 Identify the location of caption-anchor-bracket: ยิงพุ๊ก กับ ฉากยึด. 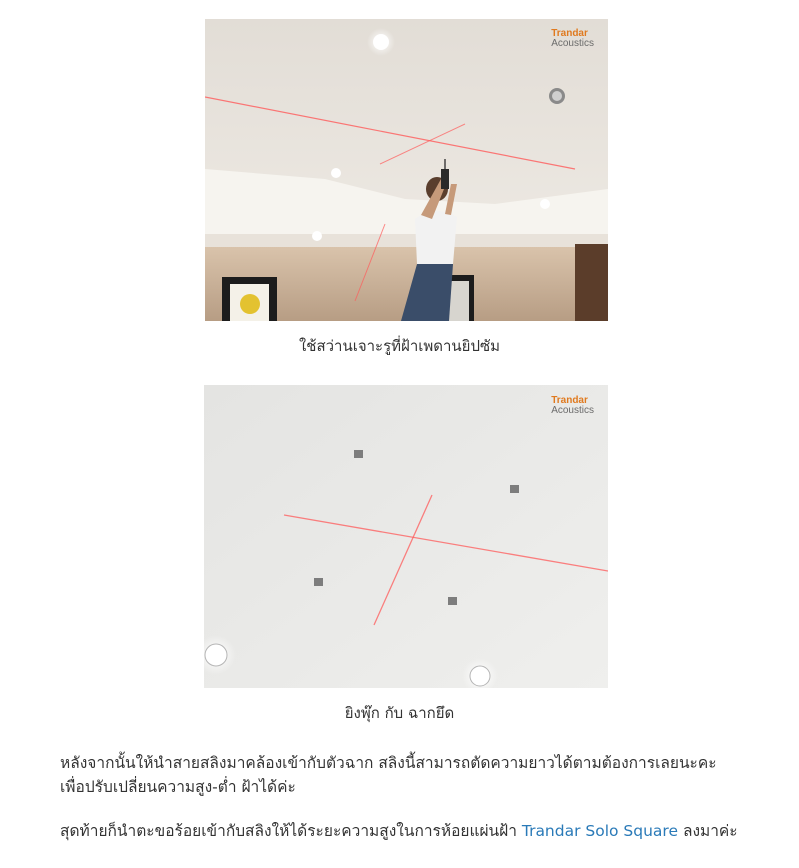
(399, 713).